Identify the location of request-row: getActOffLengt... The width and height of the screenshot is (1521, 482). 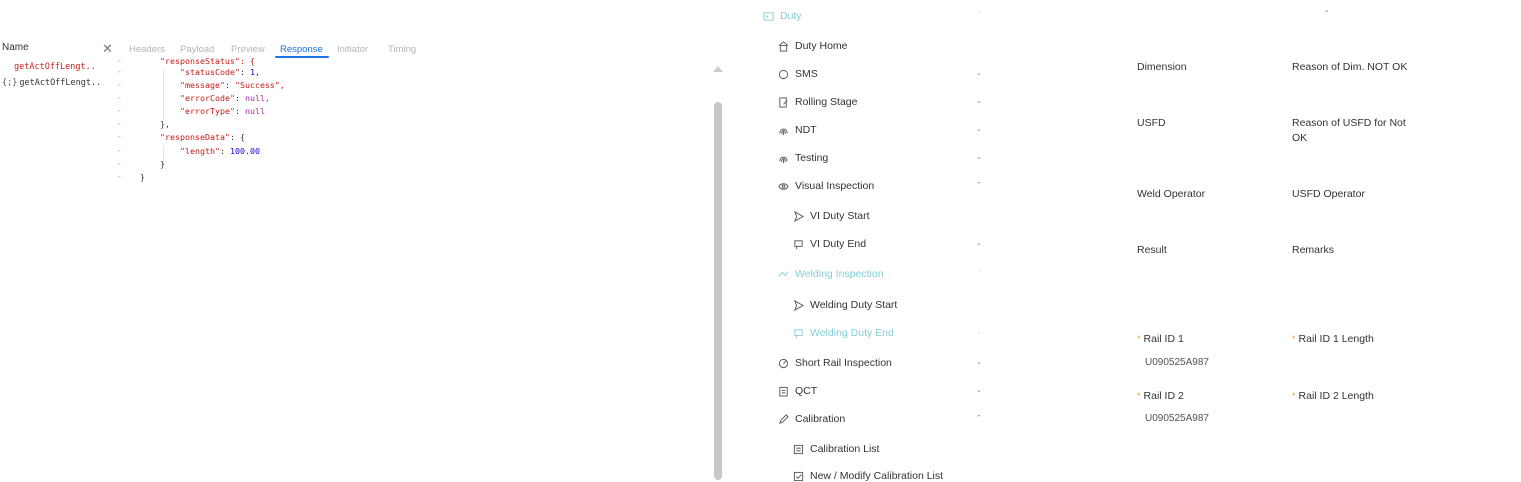
(55, 67).